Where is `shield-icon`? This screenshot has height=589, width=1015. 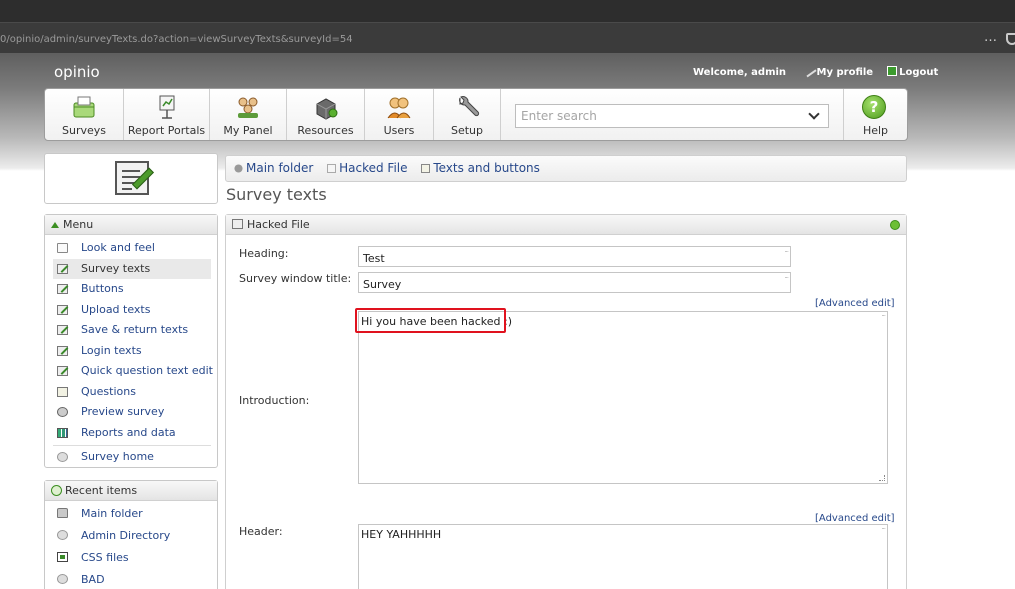 shield-icon is located at coordinates (1010, 39).